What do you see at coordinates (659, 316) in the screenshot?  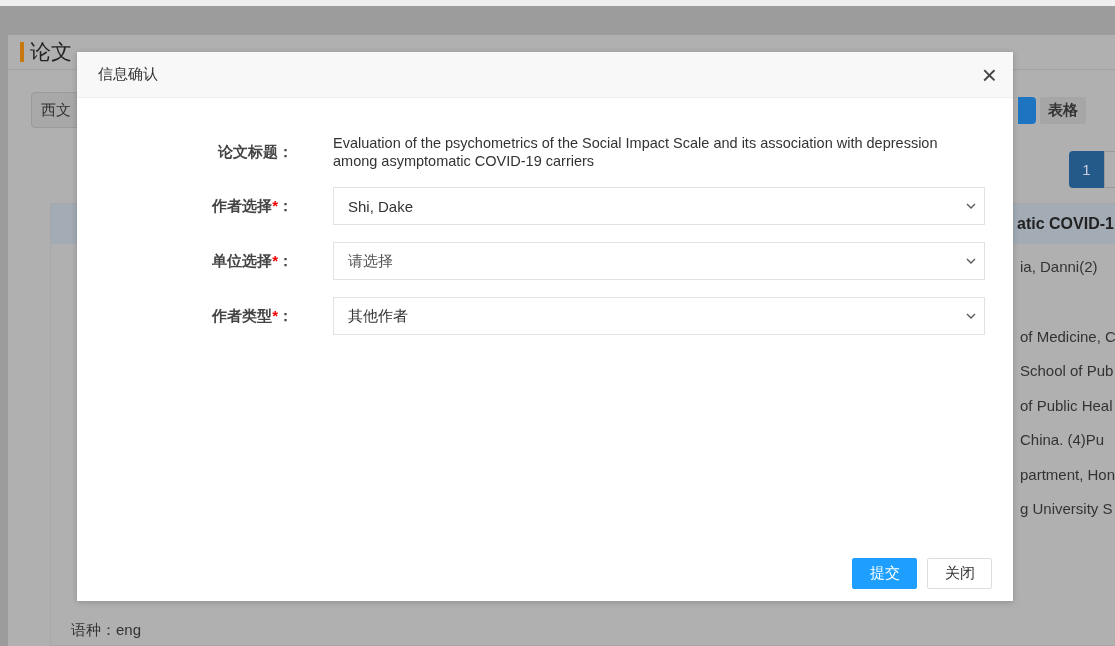 I see `select-field: 其他作者` at bounding box center [659, 316].